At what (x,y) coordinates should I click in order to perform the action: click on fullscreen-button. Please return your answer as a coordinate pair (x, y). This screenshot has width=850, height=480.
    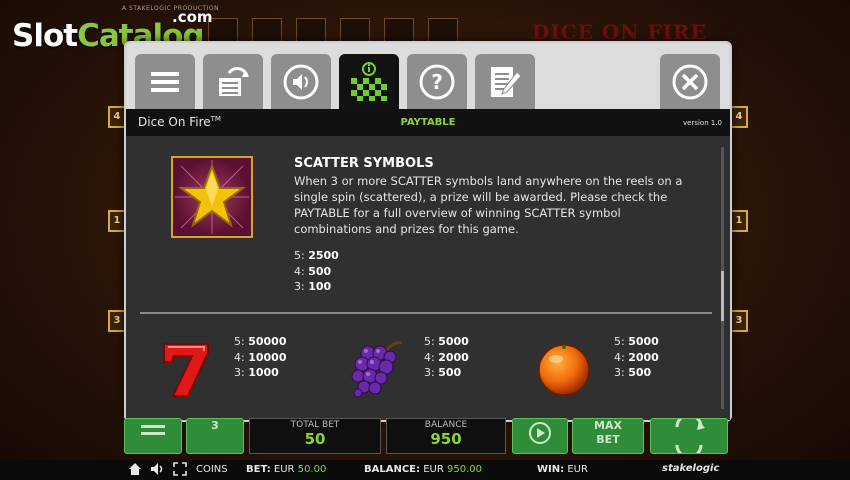
    Looking at the image, I should click on (180, 470).